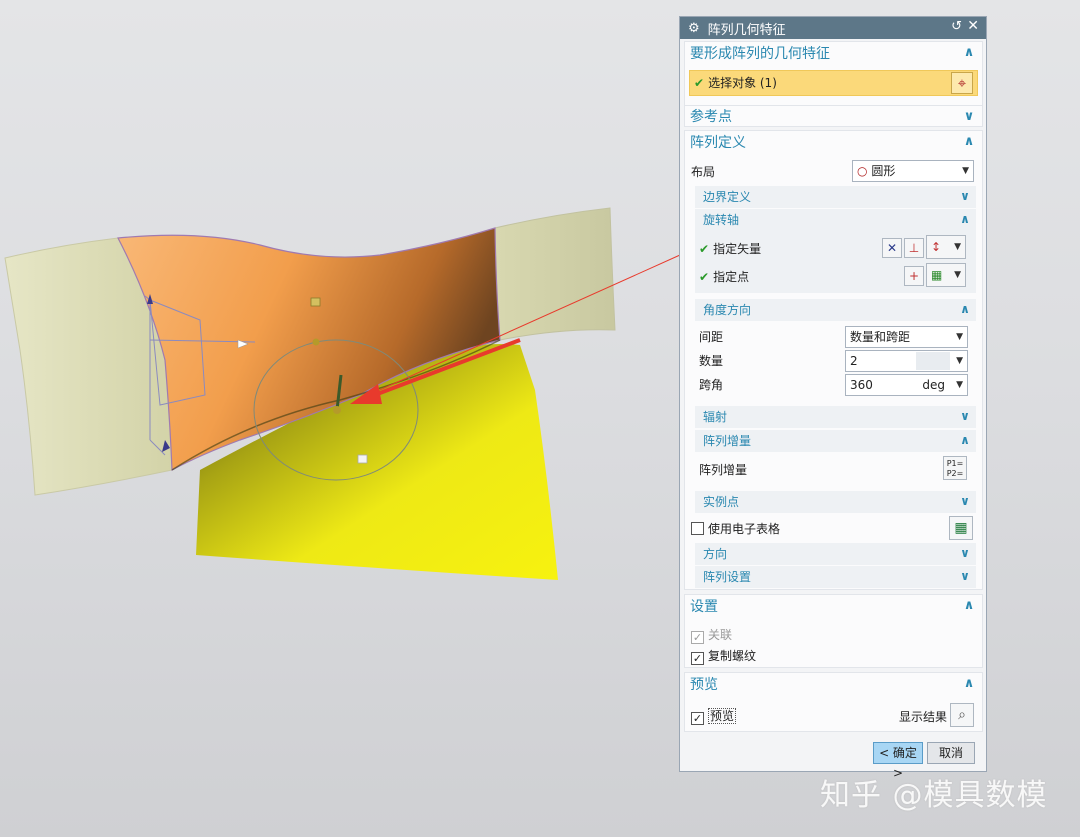 The width and height of the screenshot is (1080, 837). I want to click on section-preview-title: 预览, so click(704, 685).